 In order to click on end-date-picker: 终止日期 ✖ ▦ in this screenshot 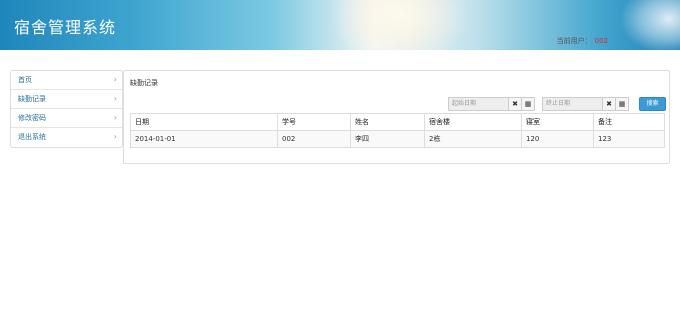, I will do `click(585, 104)`.